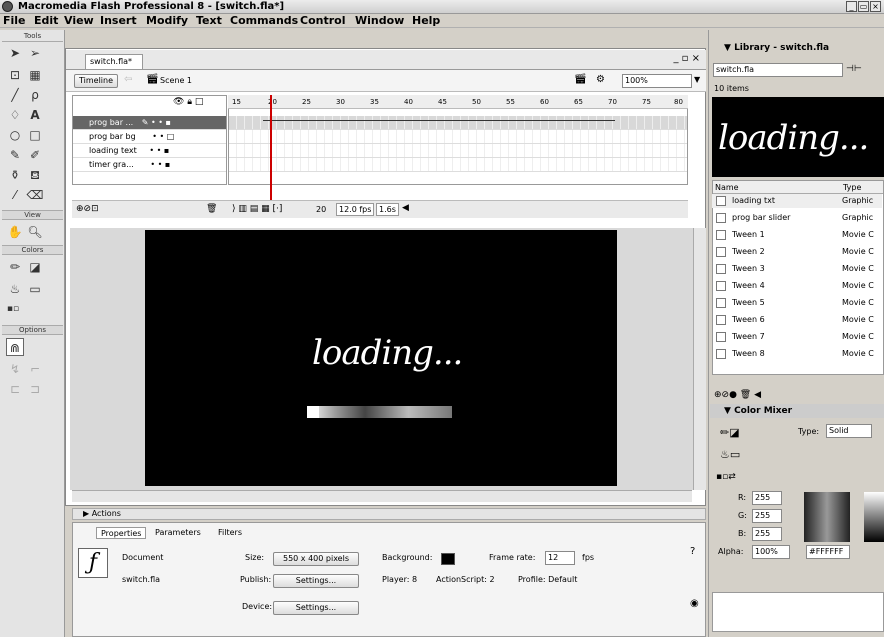 The height and width of the screenshot is (637, 884). What do you see at coordinates (863, 6) in the screenshot?
I see `restore-icon: ▭` at bounding box center [863, 6].